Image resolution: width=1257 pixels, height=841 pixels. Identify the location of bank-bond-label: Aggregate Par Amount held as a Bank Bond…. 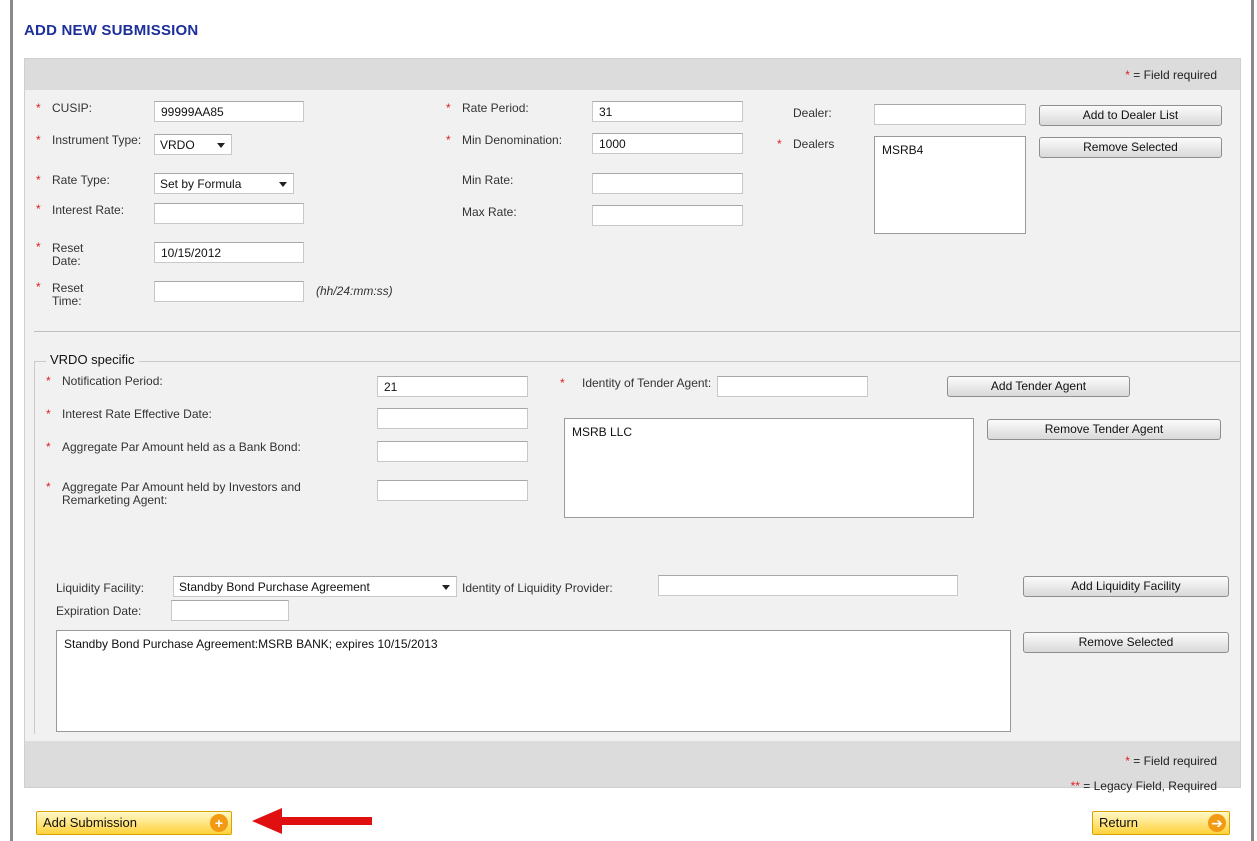
(181, 447).